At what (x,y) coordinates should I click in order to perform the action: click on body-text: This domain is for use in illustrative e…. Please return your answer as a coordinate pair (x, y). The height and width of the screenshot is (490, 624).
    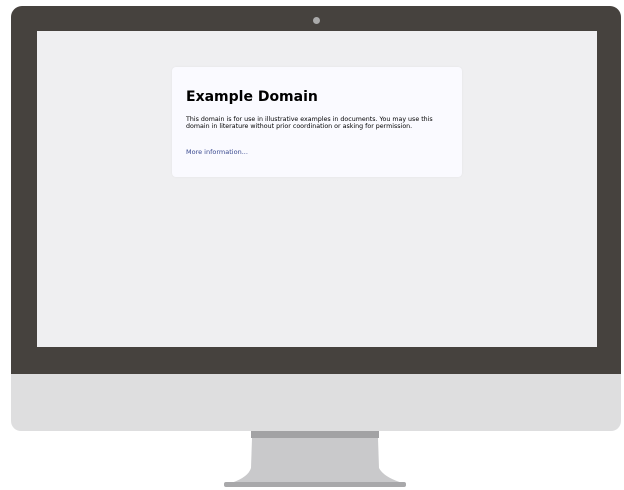
    Looking at the image, I should click on (309, 123).